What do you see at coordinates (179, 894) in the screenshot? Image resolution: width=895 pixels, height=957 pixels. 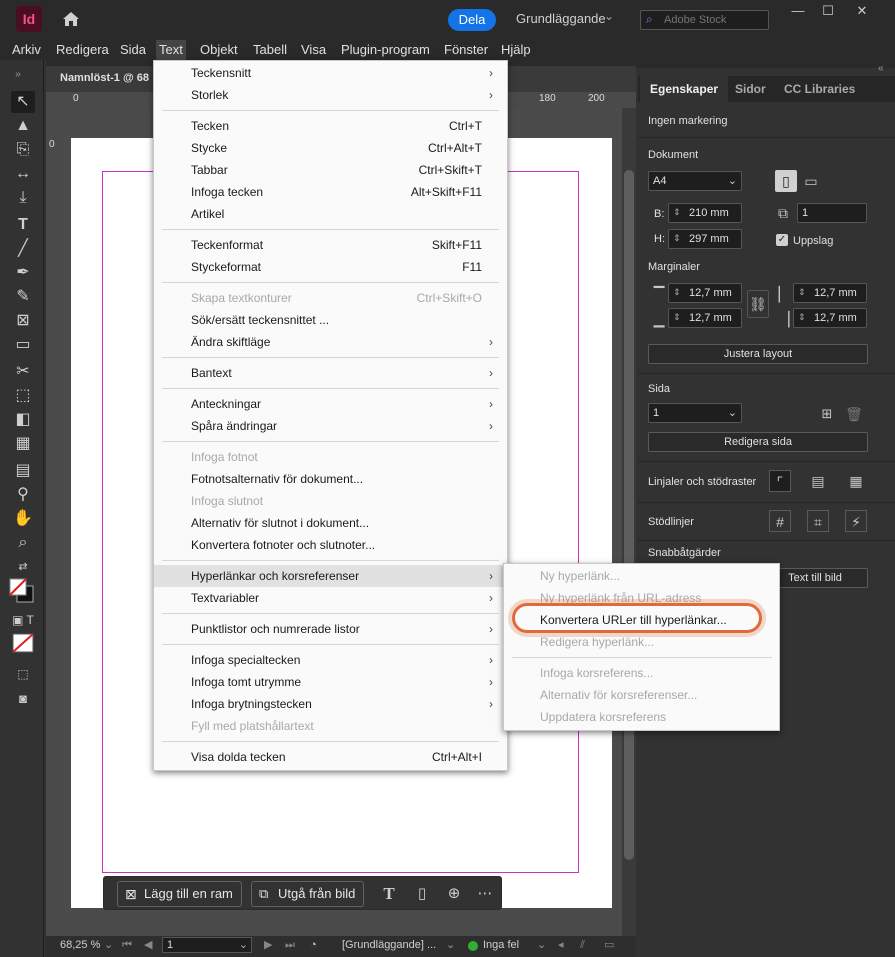 I see `add-frame-button: ⊠ Lägg till en ram` at bounding box center [179, 894].